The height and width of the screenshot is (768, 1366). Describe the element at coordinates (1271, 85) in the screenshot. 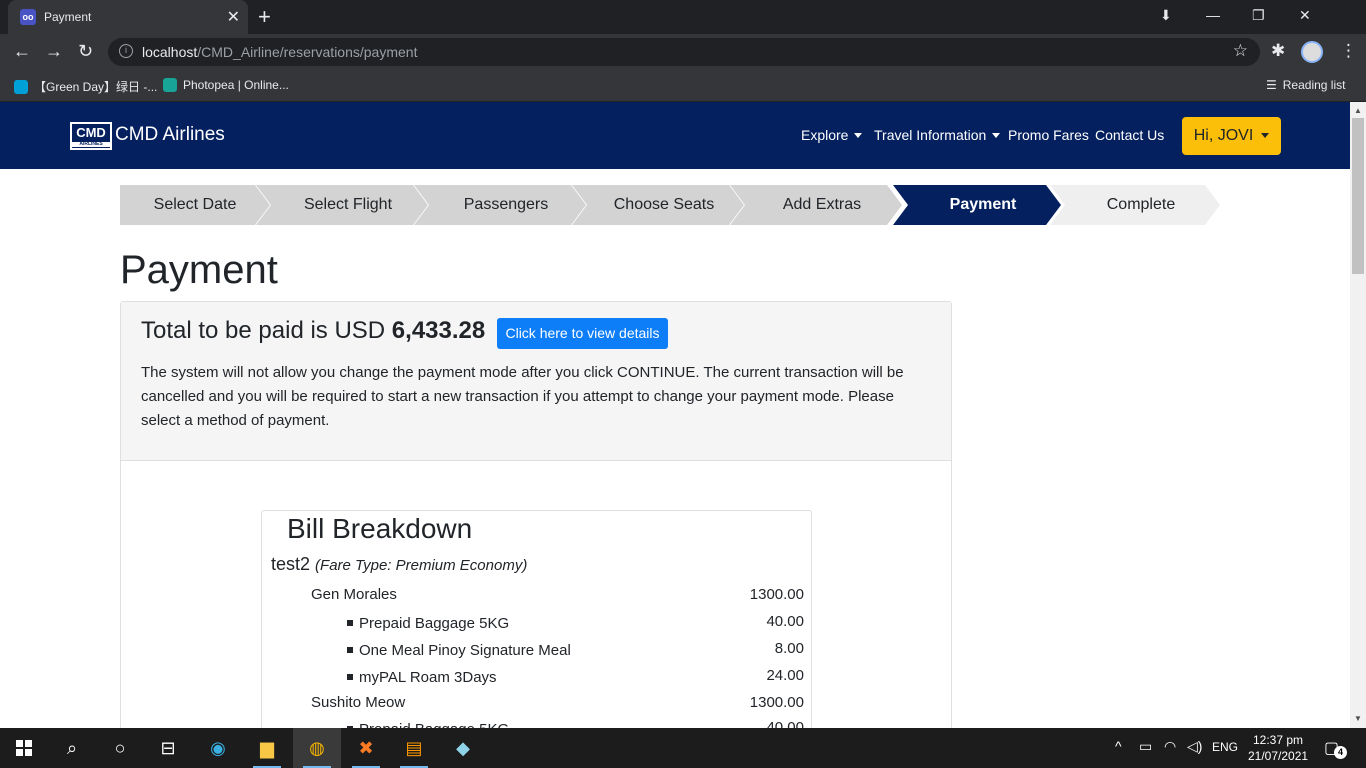

I see `reading-list-icon: ☰` at that location.